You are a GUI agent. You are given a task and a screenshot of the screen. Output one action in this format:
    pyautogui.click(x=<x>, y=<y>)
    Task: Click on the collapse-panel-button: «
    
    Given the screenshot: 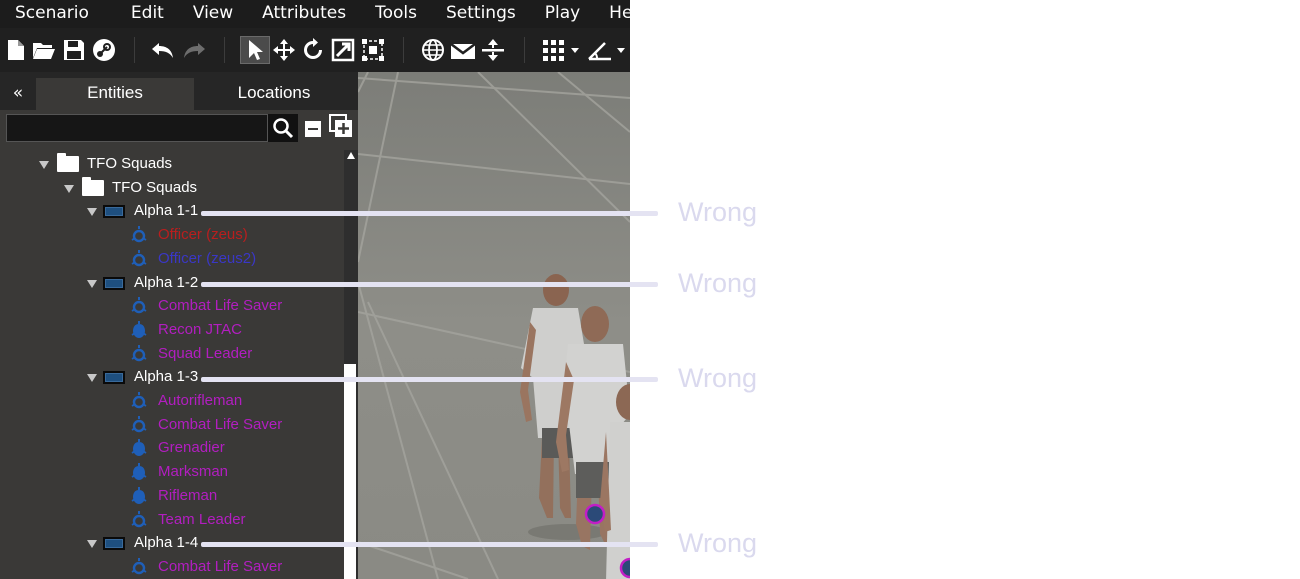 What is the action you would take?
    pyautogui.click(x=18, y=94)
    